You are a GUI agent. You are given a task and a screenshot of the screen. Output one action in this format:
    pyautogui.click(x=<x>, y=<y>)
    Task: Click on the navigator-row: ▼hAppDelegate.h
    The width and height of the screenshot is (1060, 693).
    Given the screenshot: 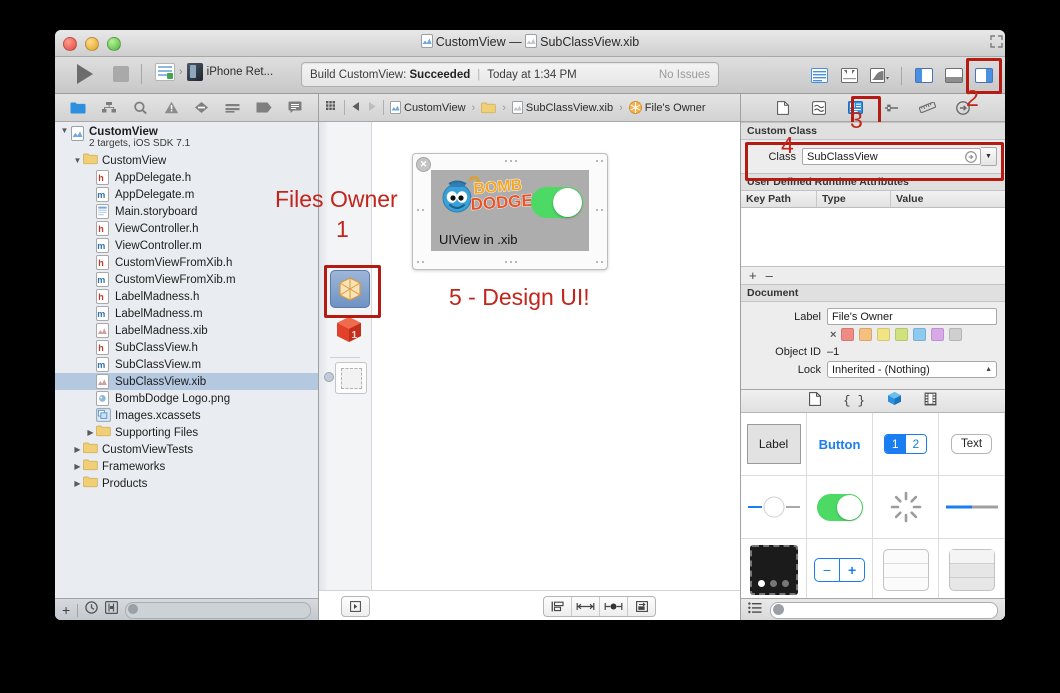 What is the action you would take?
    pyautogui.click(x=186, y=177)
    